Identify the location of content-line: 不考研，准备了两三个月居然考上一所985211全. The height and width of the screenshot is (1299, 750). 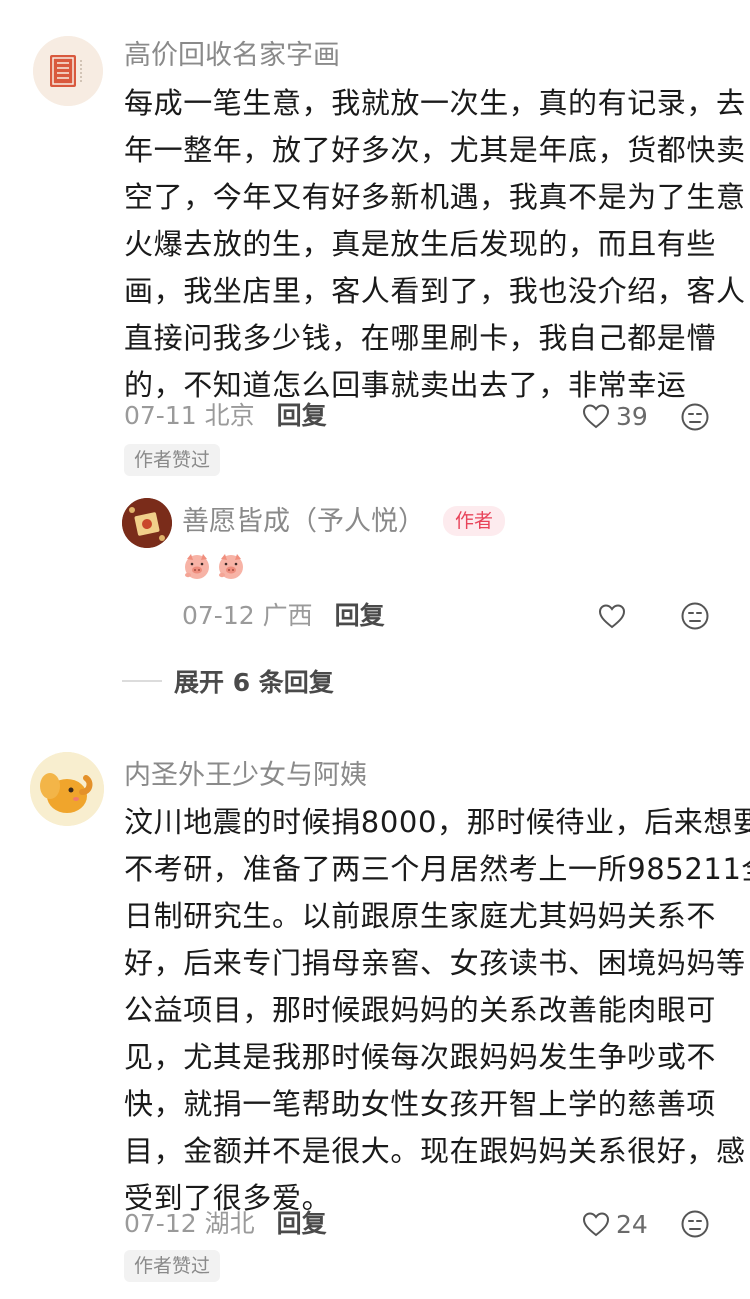
(437, 869).